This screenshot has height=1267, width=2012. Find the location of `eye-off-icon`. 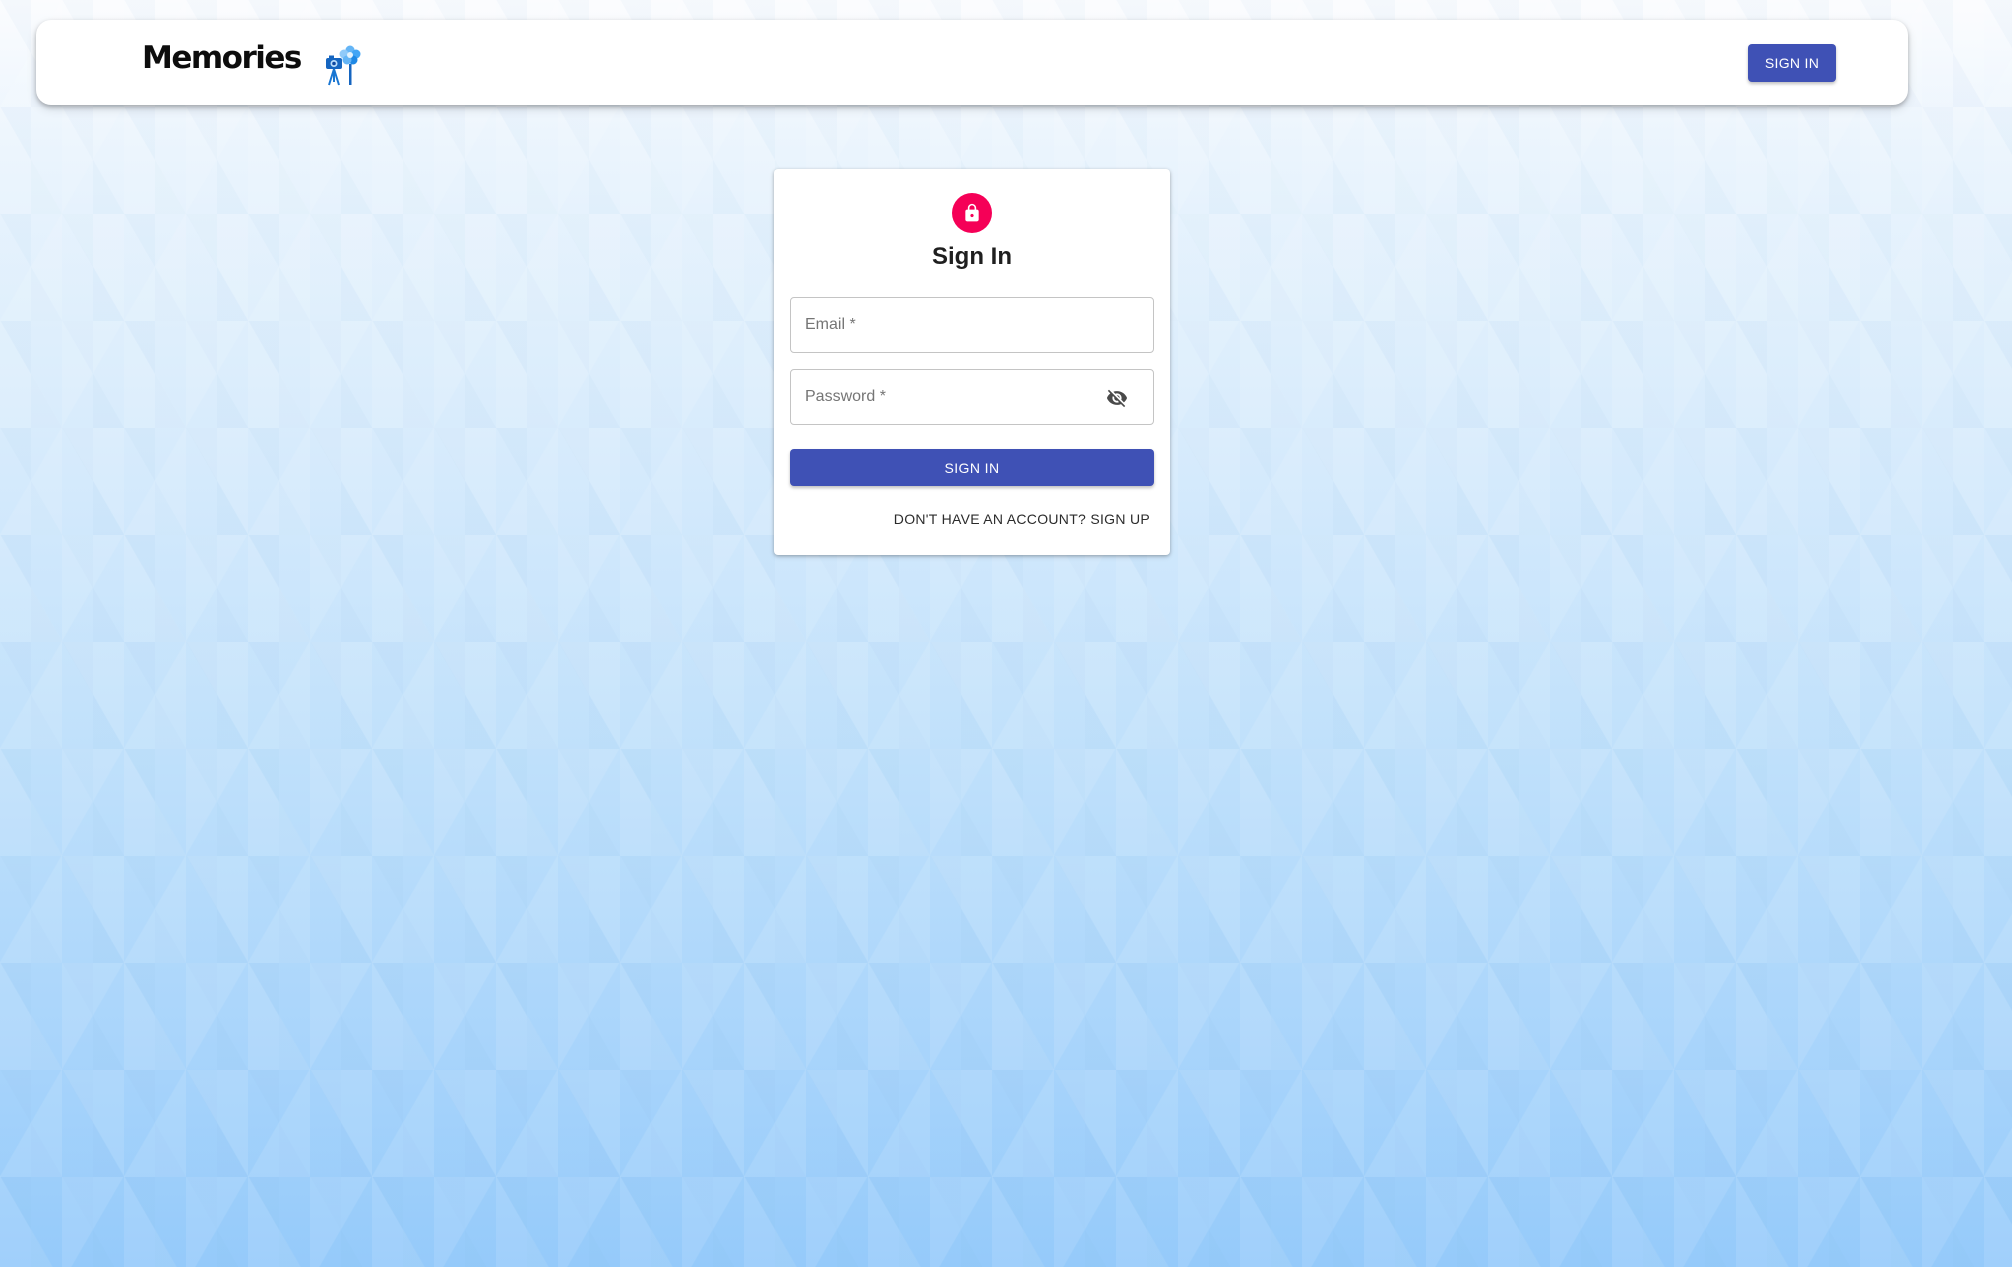

eye-off-icon is located at coordinates (1117, 398).